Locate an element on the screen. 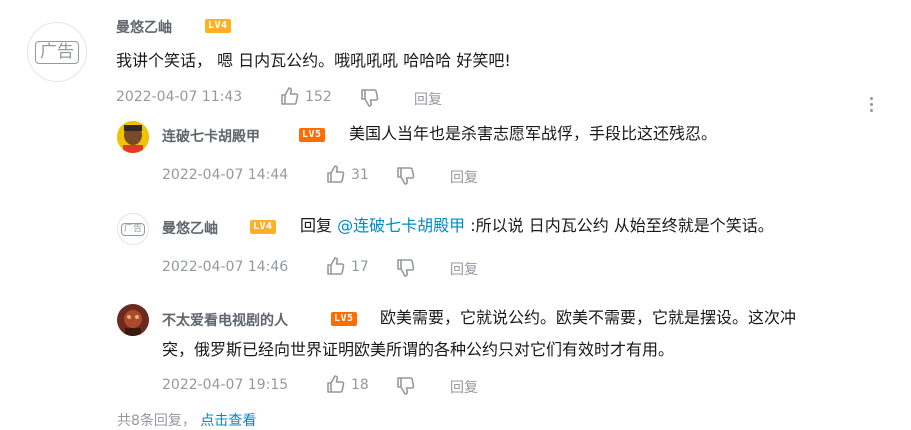 The image size is (911, 430). main-level-badge: LV4 is located at coordinates (218, 26).